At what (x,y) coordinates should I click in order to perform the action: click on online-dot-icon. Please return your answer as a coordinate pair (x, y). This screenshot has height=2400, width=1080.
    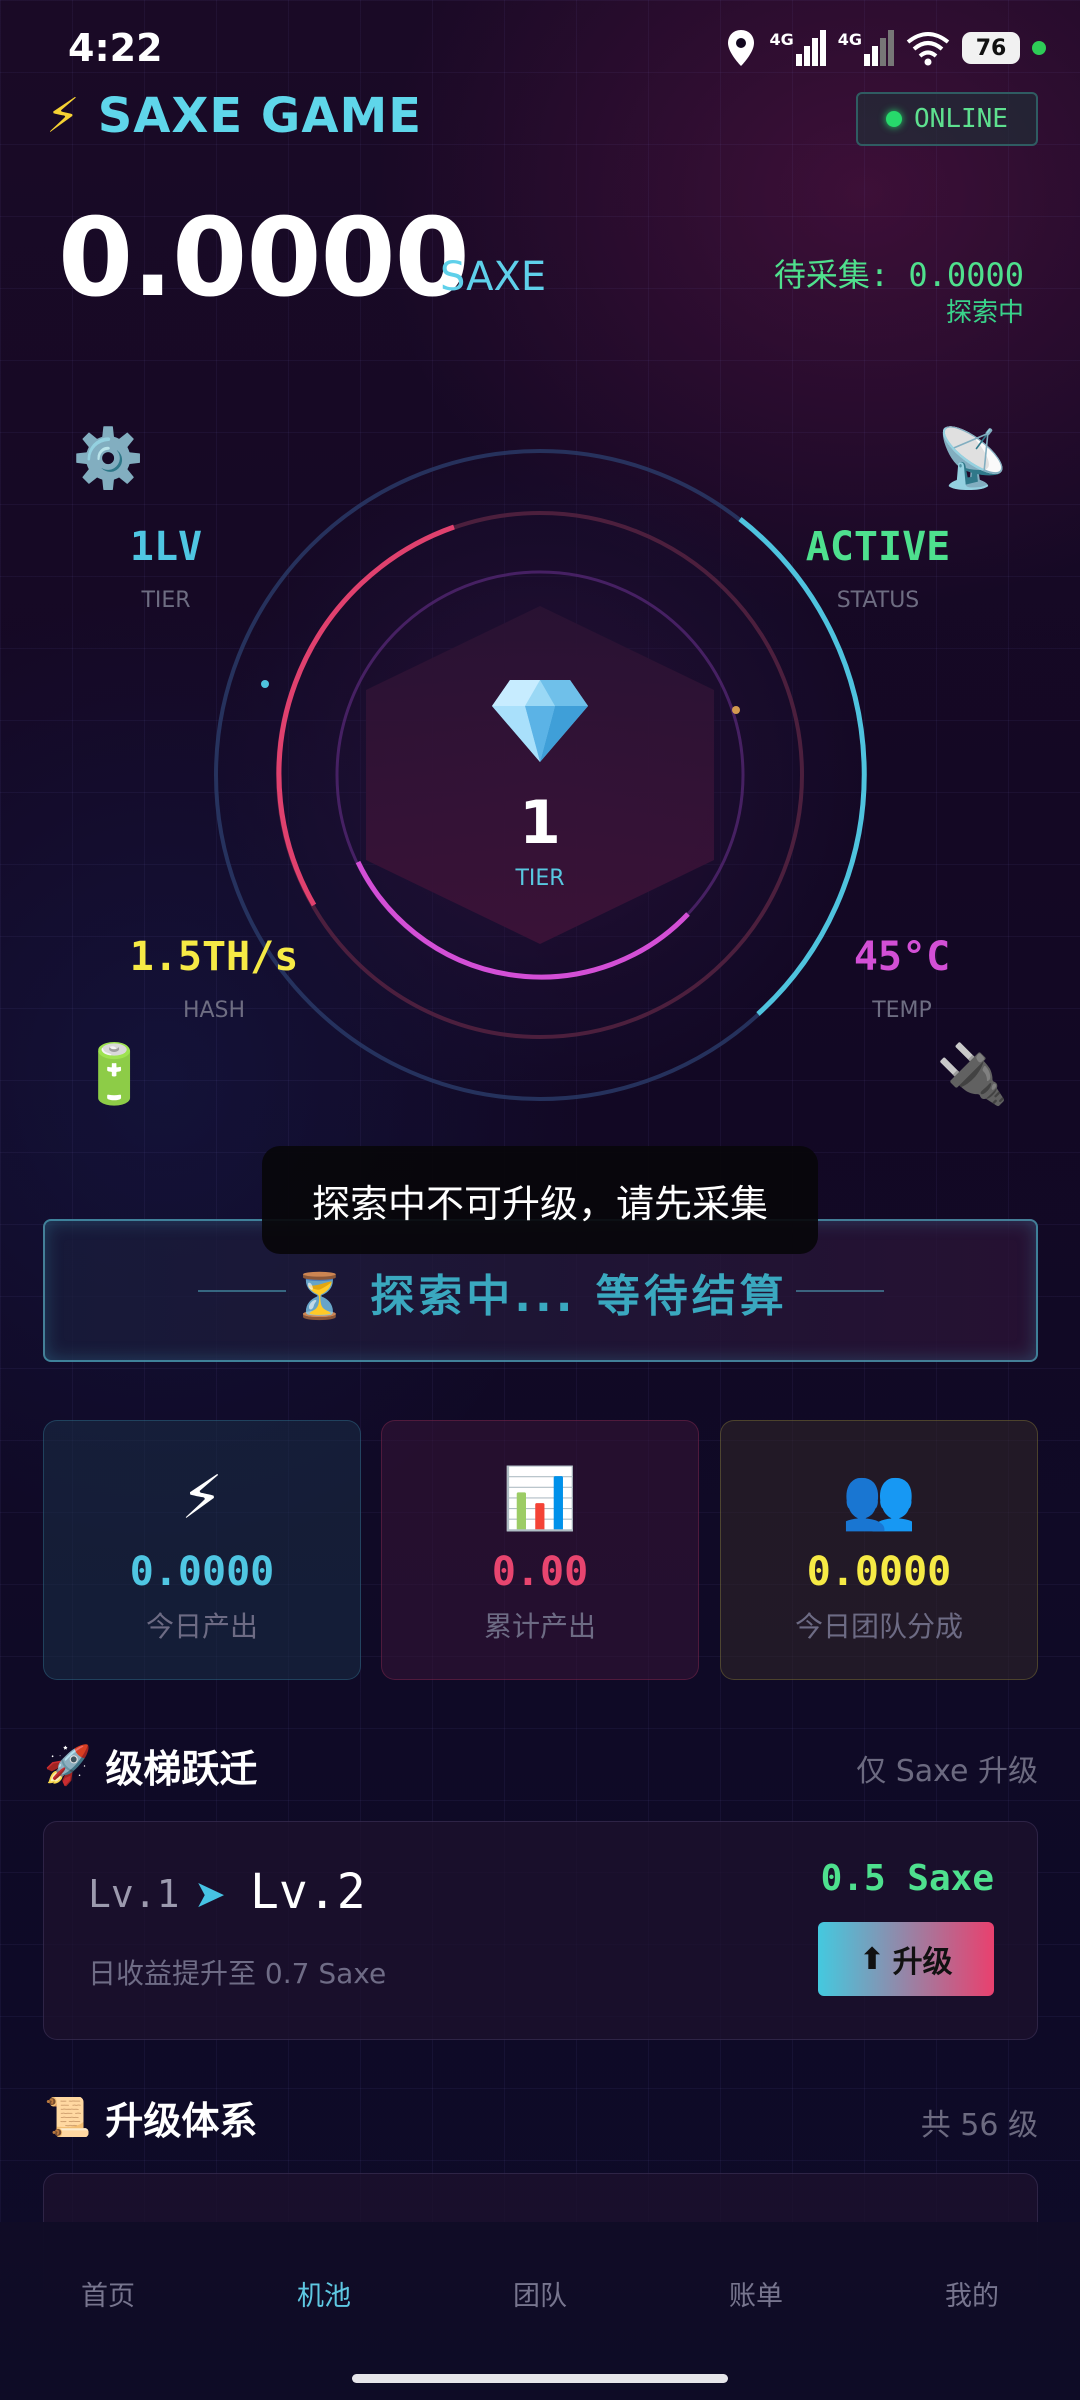
    Looking at the image, I should click on (894, 119).